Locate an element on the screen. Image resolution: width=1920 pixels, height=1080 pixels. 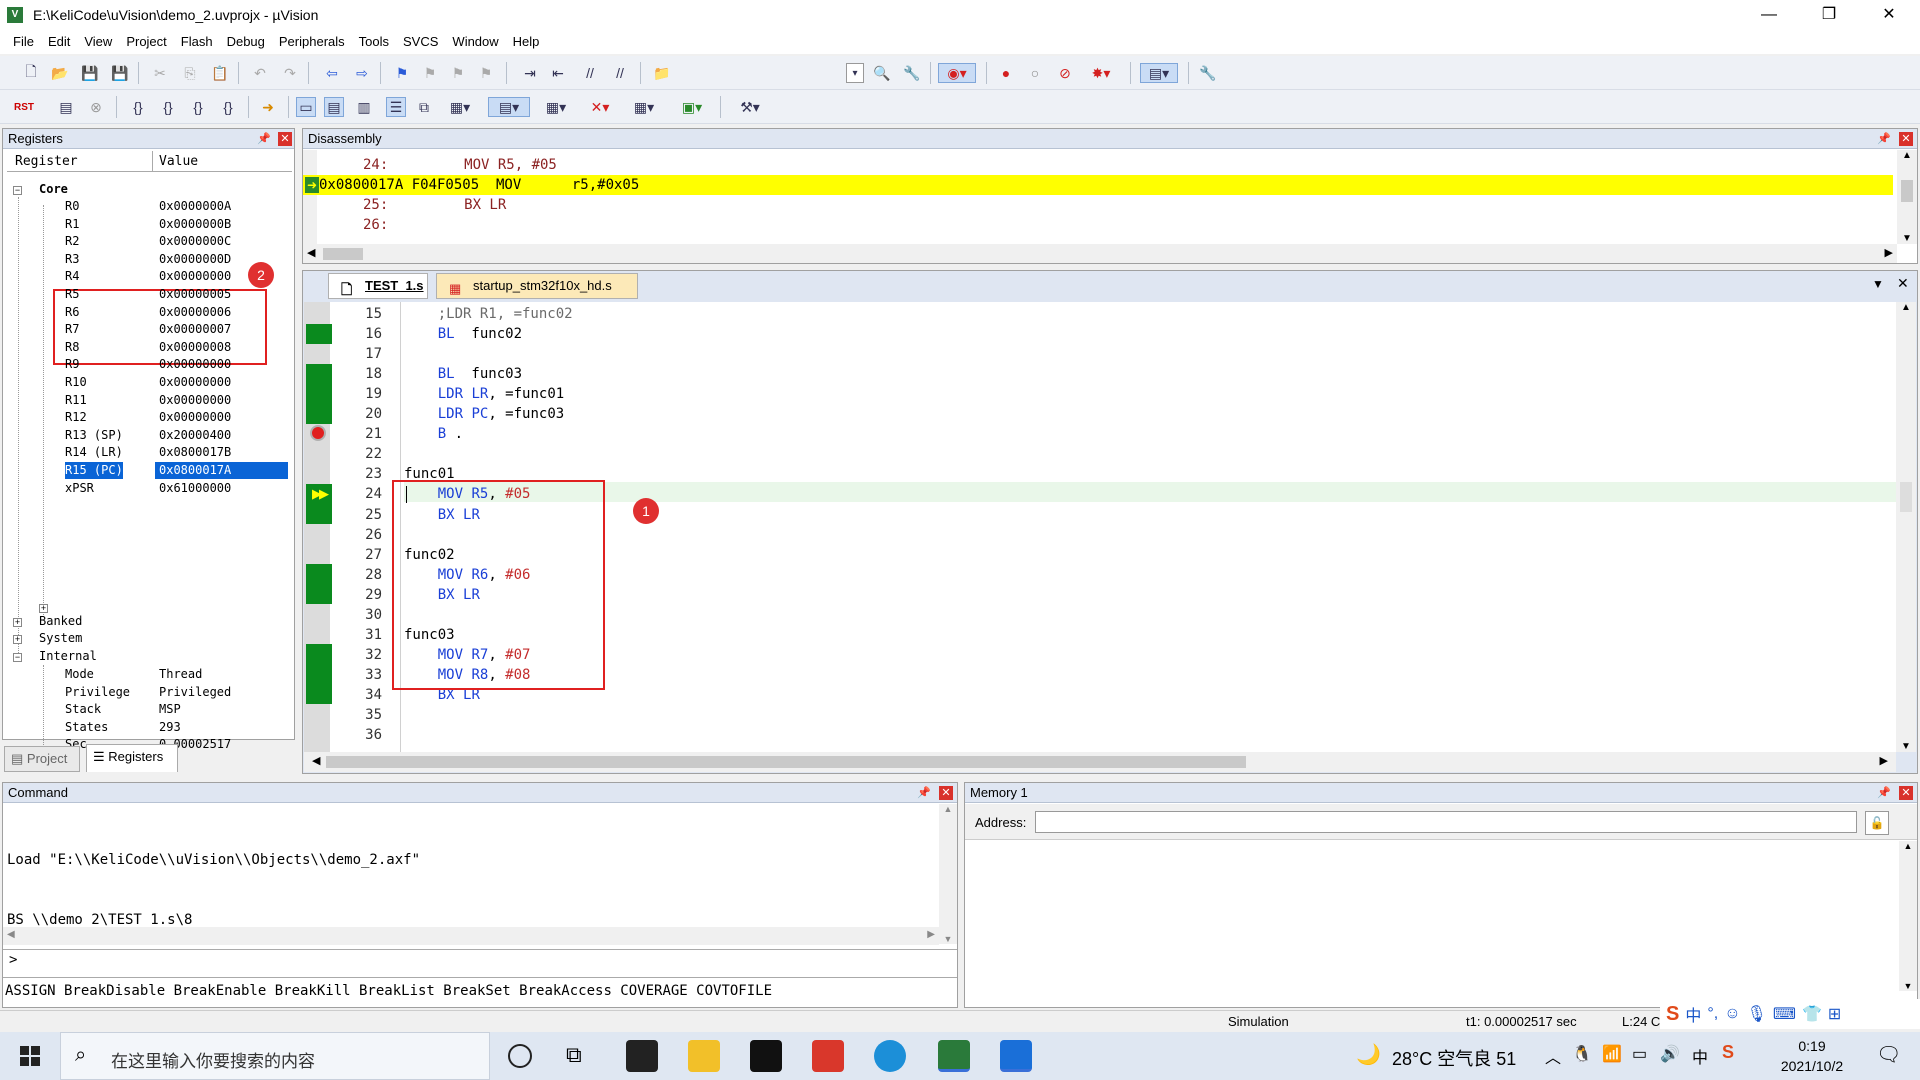
register-value: 0x00000006 is located at coordinates (195, 312).